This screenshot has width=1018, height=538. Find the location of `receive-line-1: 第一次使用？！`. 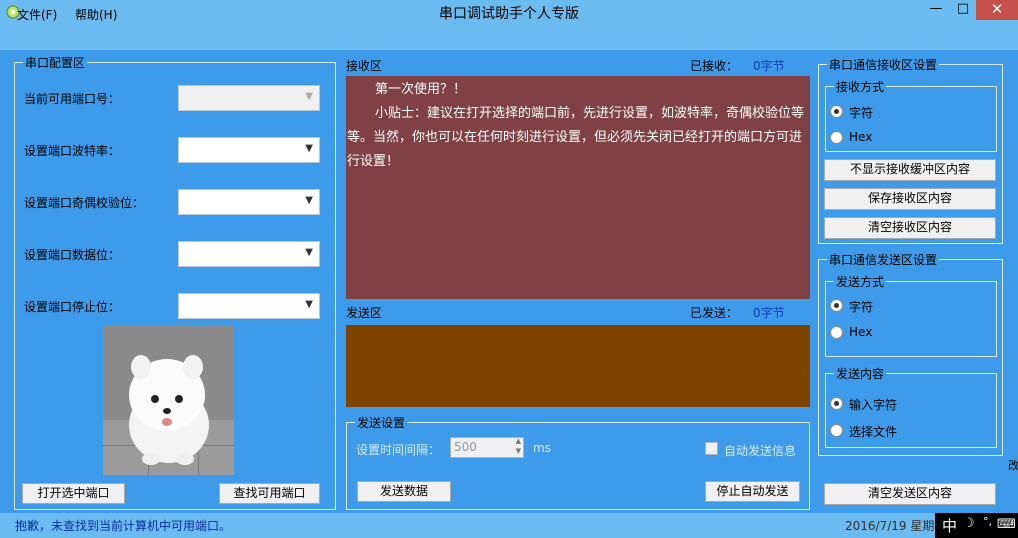

receive-line-1: 第一次使用？！ is located at coordinates (421, 89).